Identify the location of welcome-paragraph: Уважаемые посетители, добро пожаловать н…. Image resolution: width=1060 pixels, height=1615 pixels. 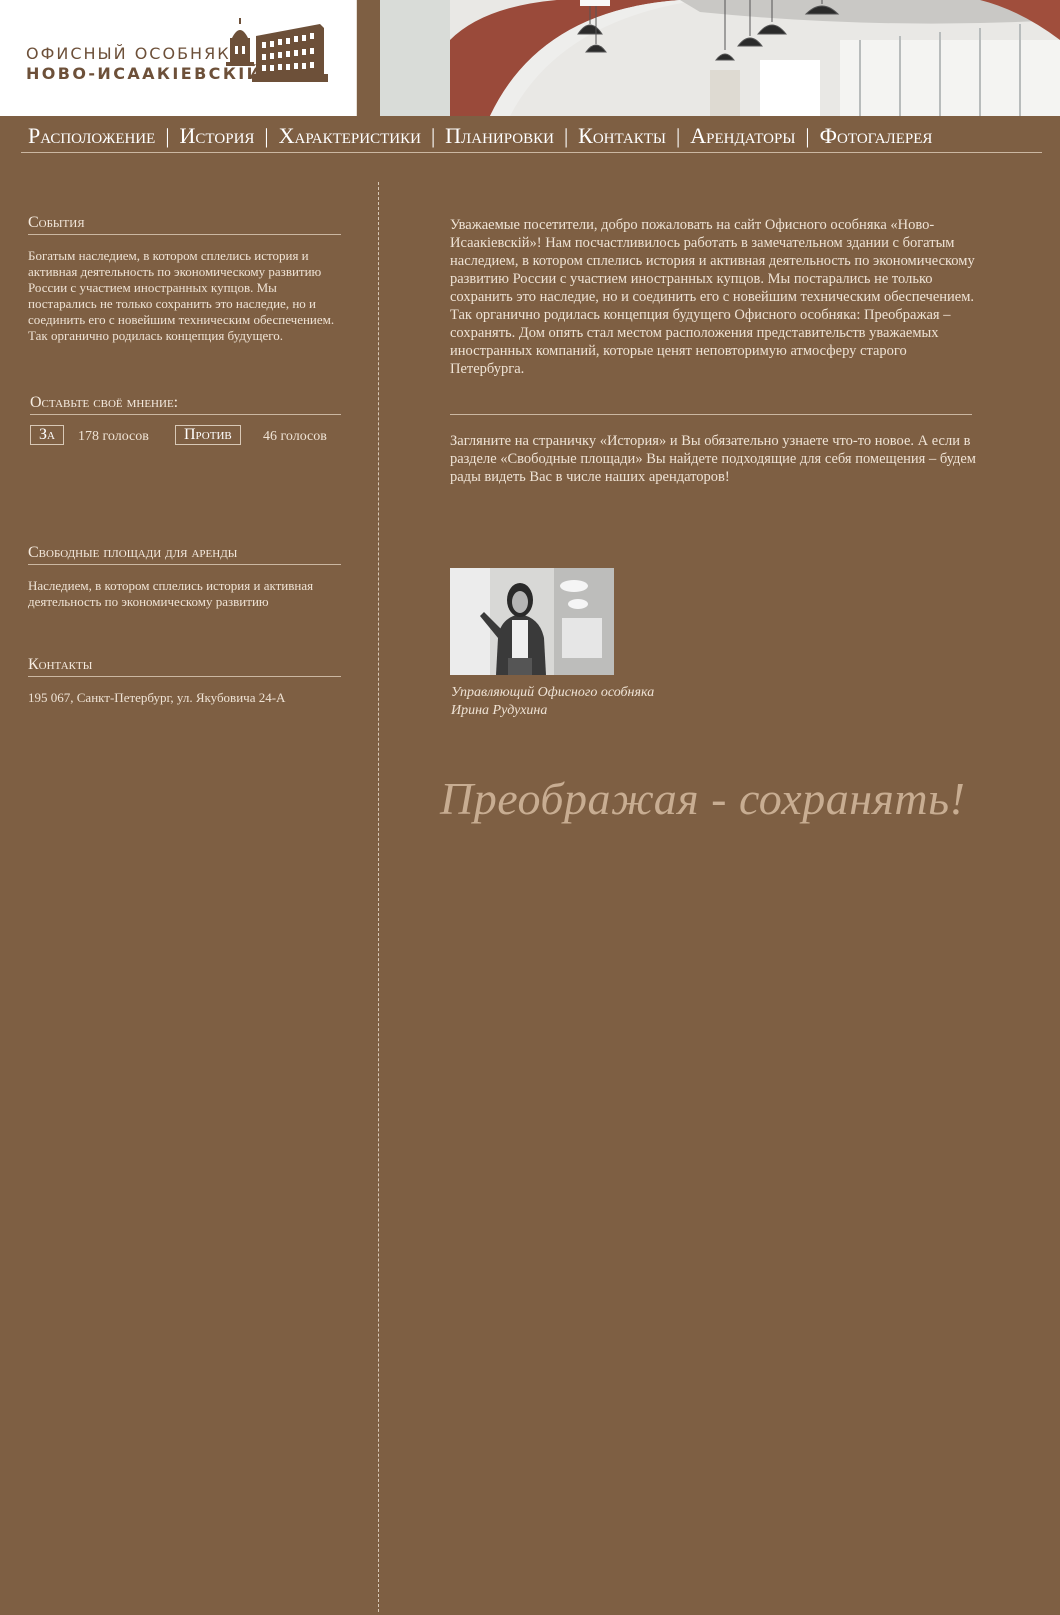
(712, 297).